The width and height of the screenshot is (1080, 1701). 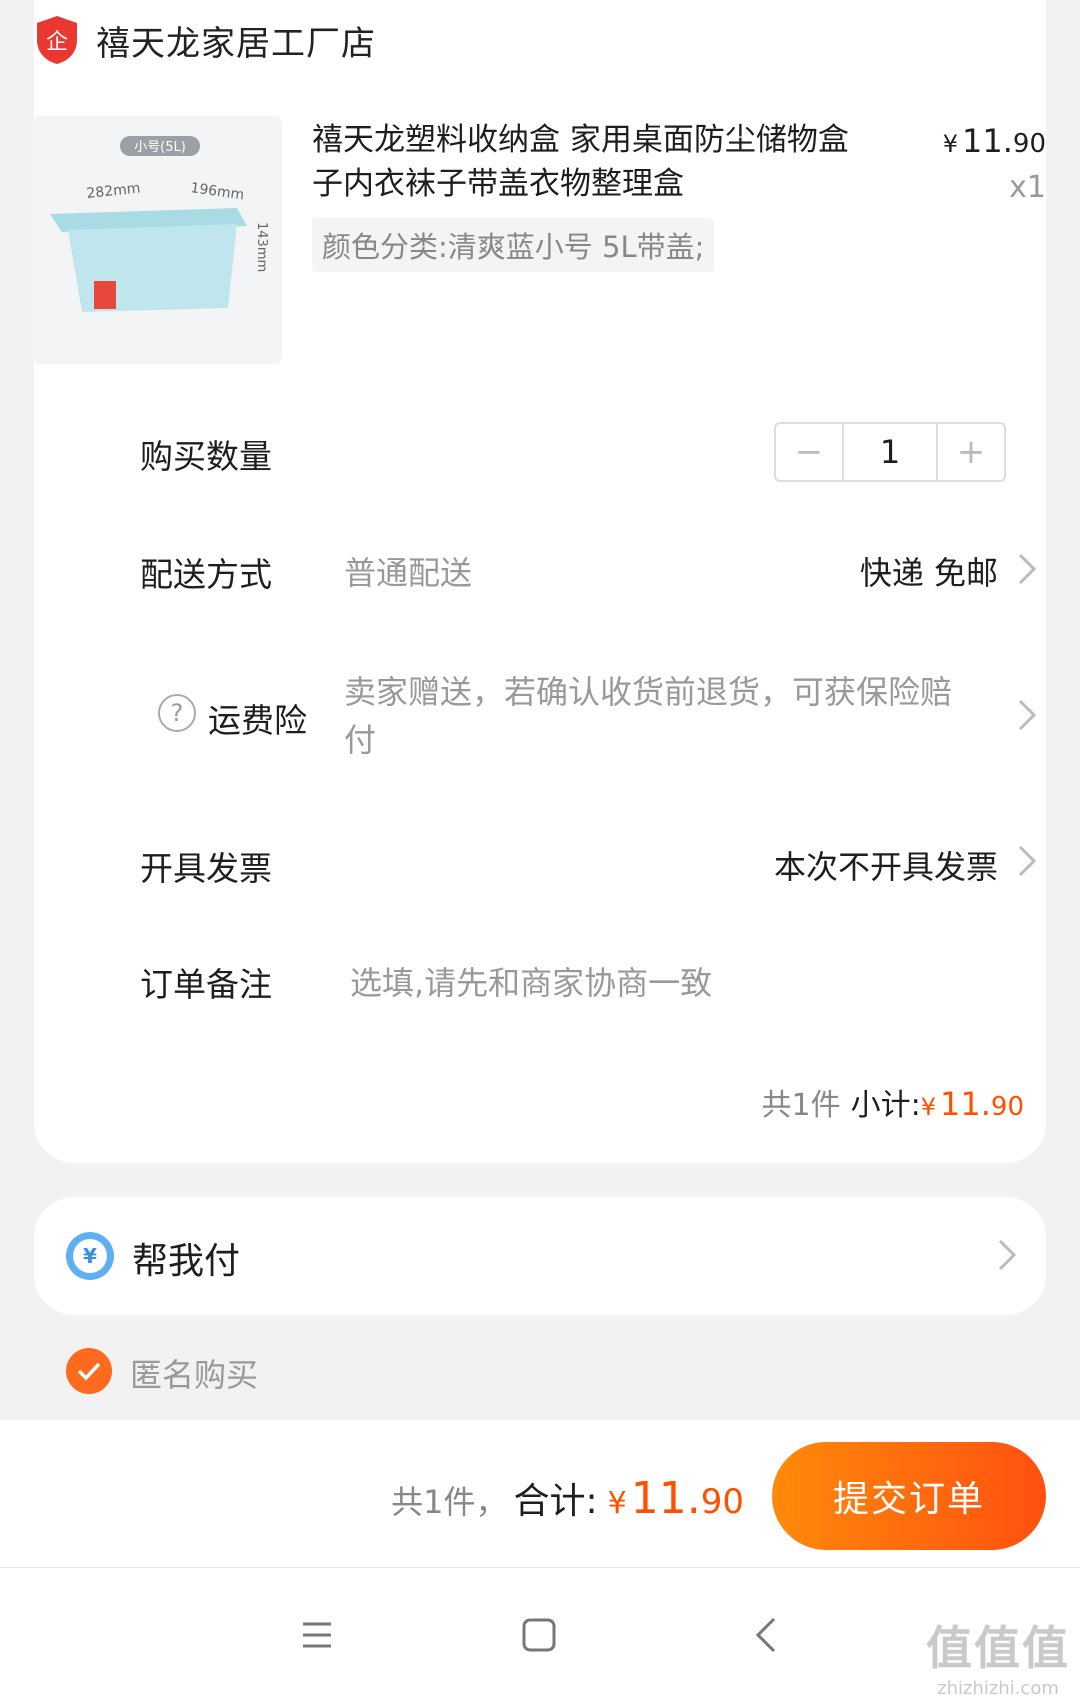 What do you see at coordinates (206, 984) in the screenshot?
I see `order-note-label: 订单备注` at bounding box center [206, 984].